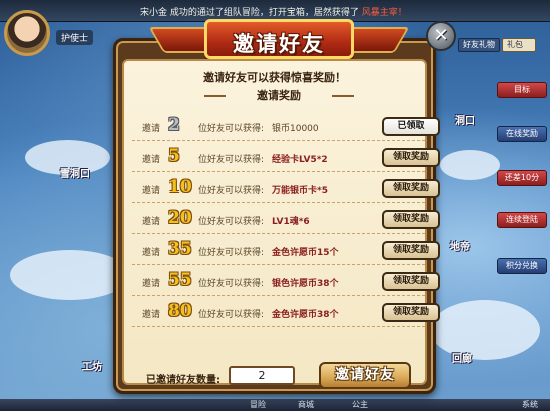  I want to click on bottom-tab-princess: 公主, so click(360, 405).